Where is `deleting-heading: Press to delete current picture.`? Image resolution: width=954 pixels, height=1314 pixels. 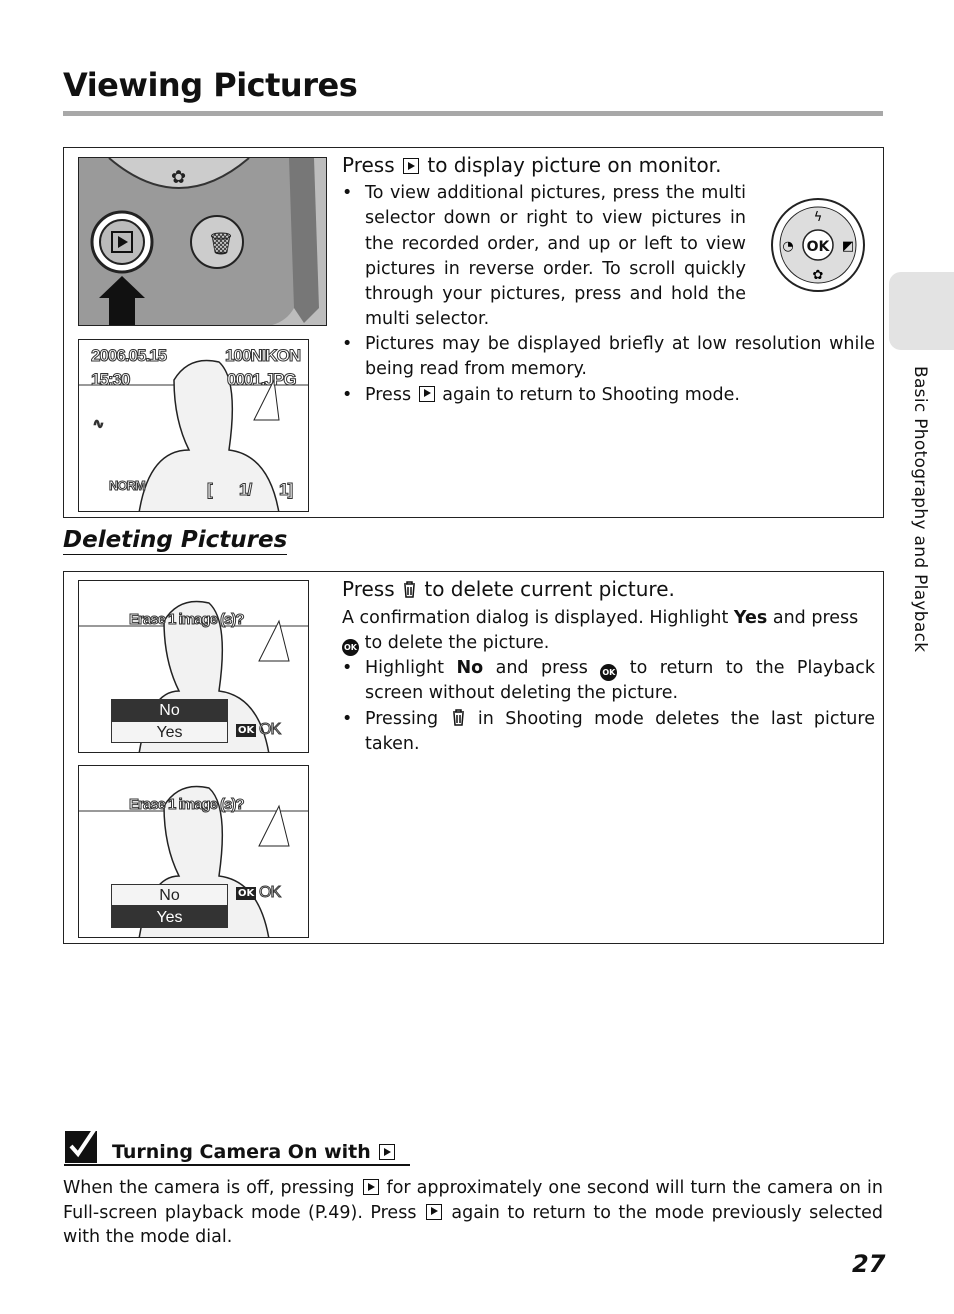 deleting-heading: Press to delete current picture. is located at coordinates (508, 589).